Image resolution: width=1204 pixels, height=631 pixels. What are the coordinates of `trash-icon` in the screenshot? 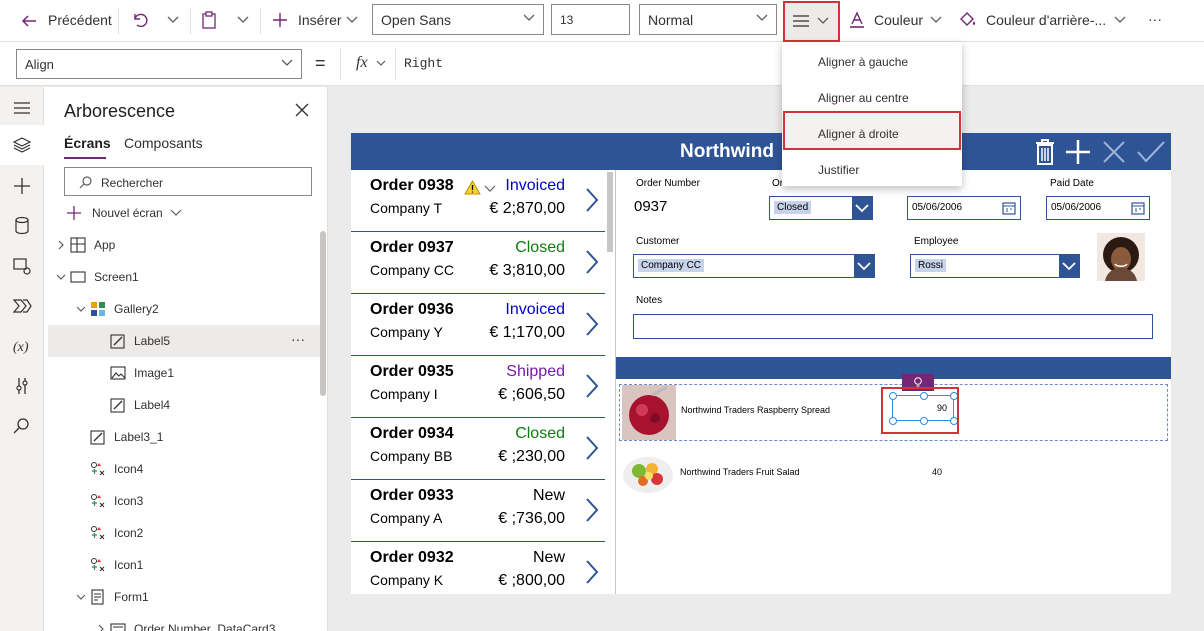 It's located at (1045, 152).